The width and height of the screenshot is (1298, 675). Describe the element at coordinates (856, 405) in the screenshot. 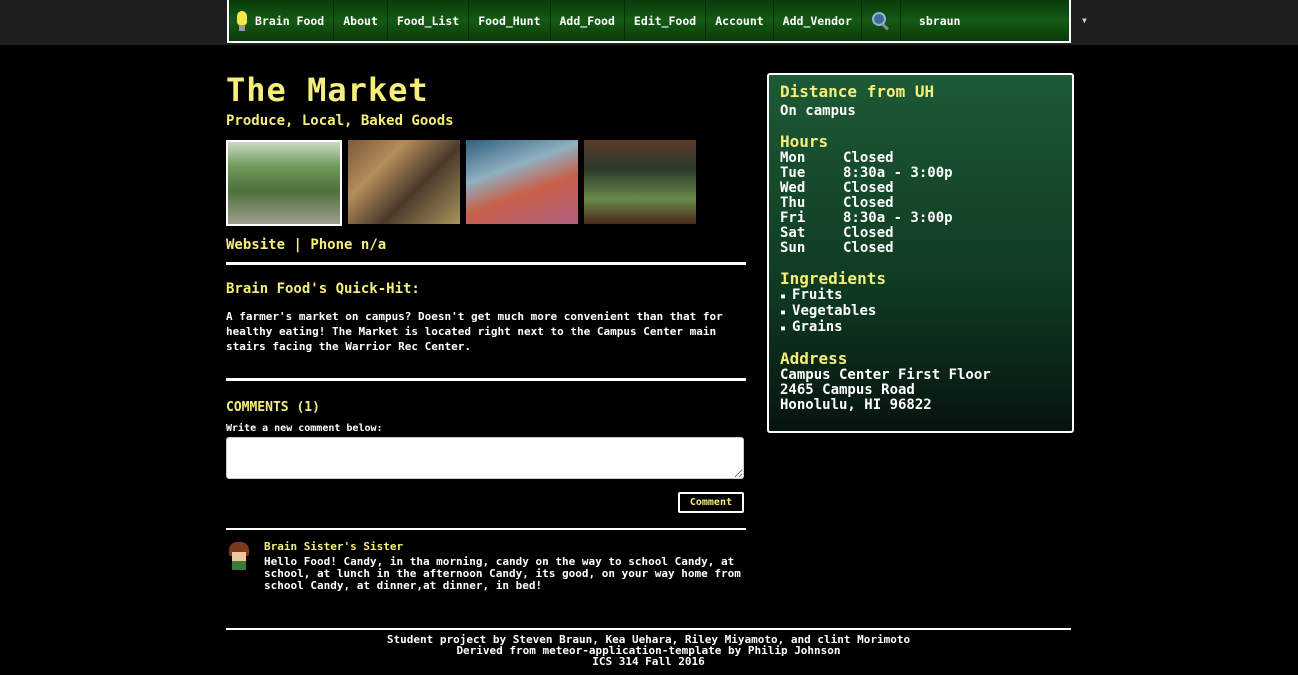

I see `address-line: Honolulu, HI 96822` at that location.